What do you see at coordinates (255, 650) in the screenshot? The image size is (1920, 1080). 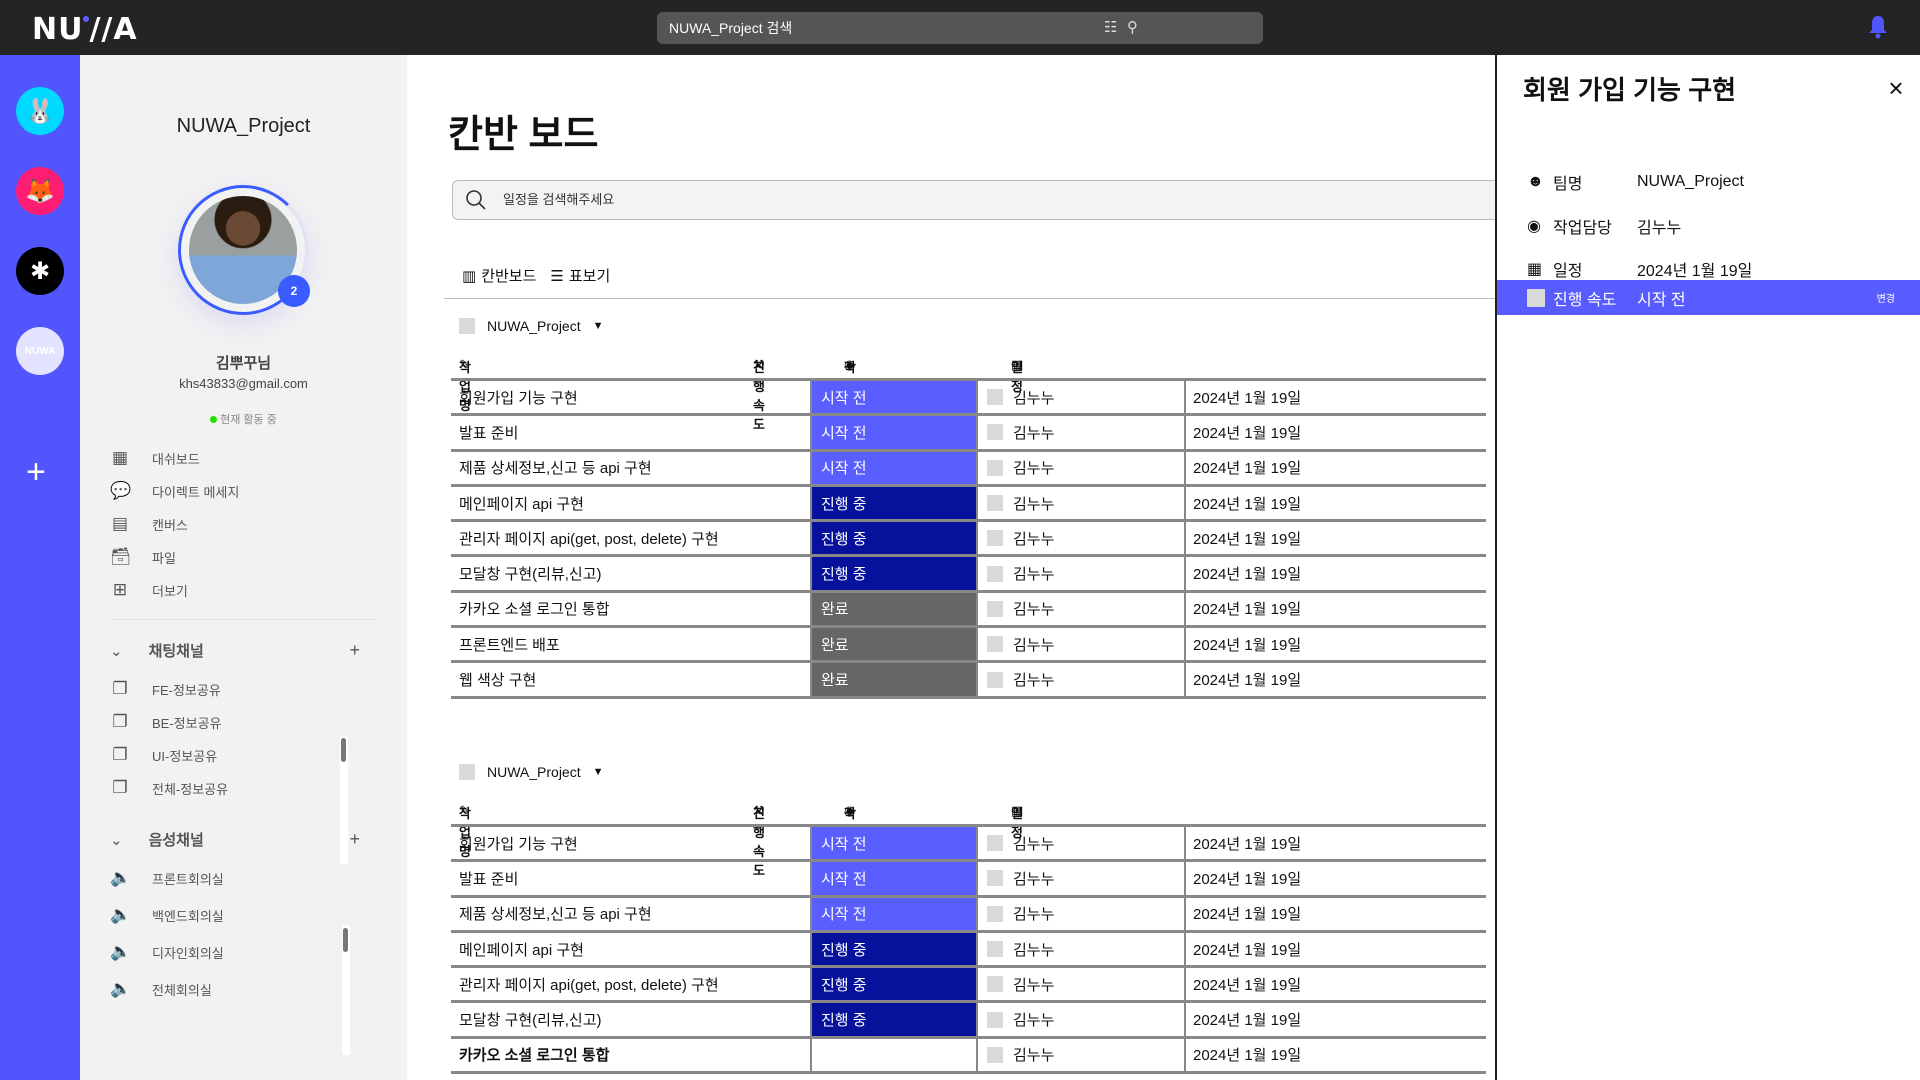 I see `chat-section-header: ⌄ 채팅채널 +` at bounding box center [255, 650].